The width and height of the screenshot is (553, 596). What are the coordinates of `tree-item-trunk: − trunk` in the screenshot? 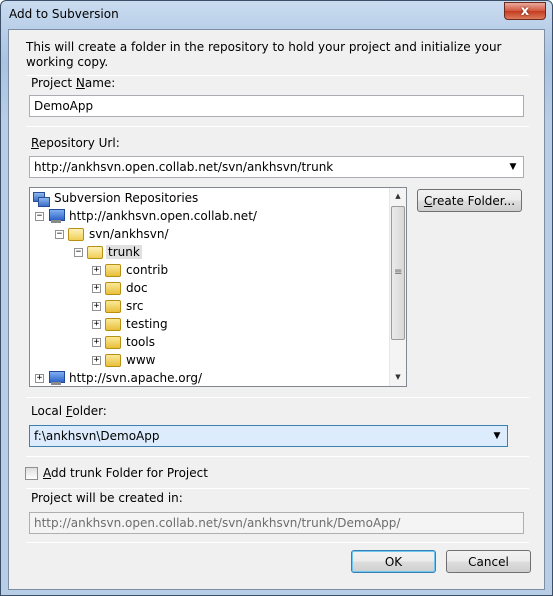 It's located at (108, 252).